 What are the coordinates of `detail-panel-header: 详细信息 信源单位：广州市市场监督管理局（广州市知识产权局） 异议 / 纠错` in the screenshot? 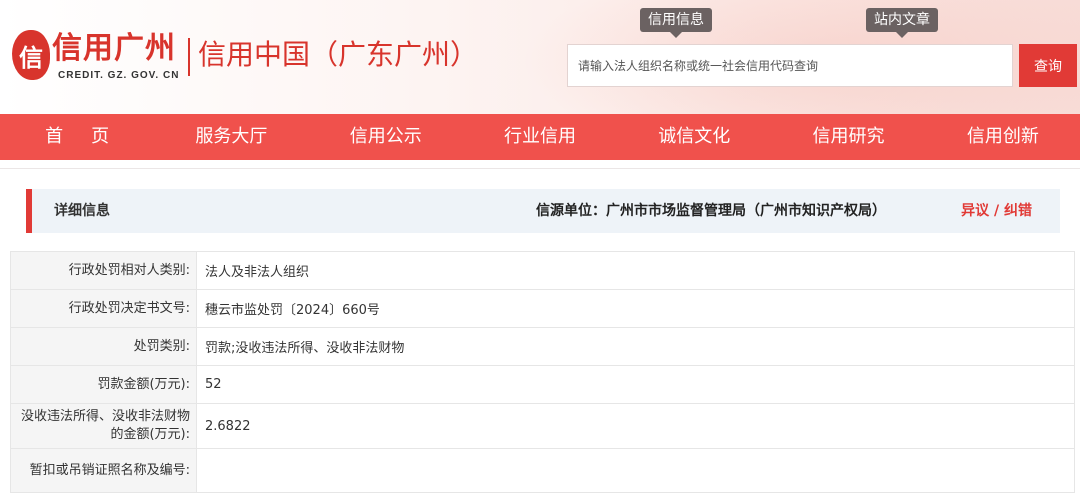 It's located at (543, 211).